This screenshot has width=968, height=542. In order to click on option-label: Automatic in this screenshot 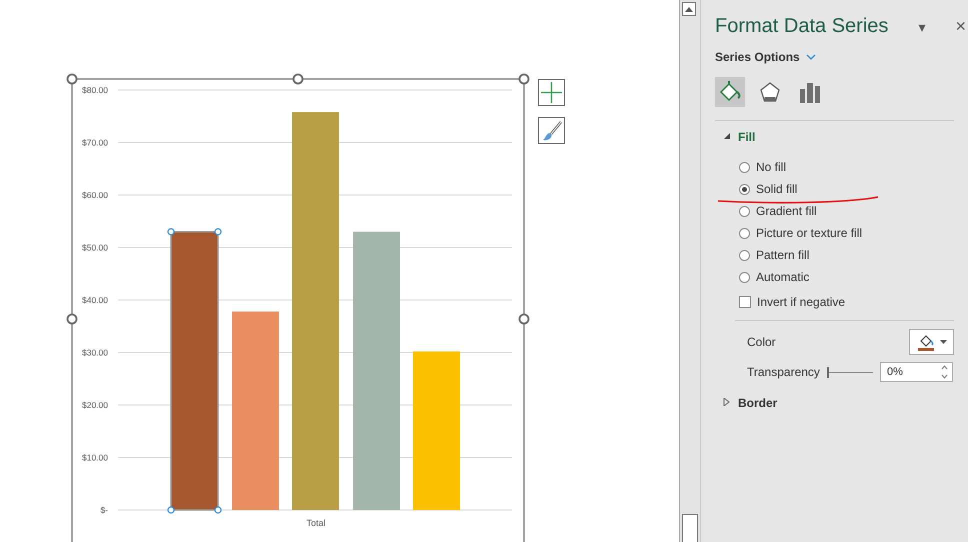, I will do `click(783, 277)`.